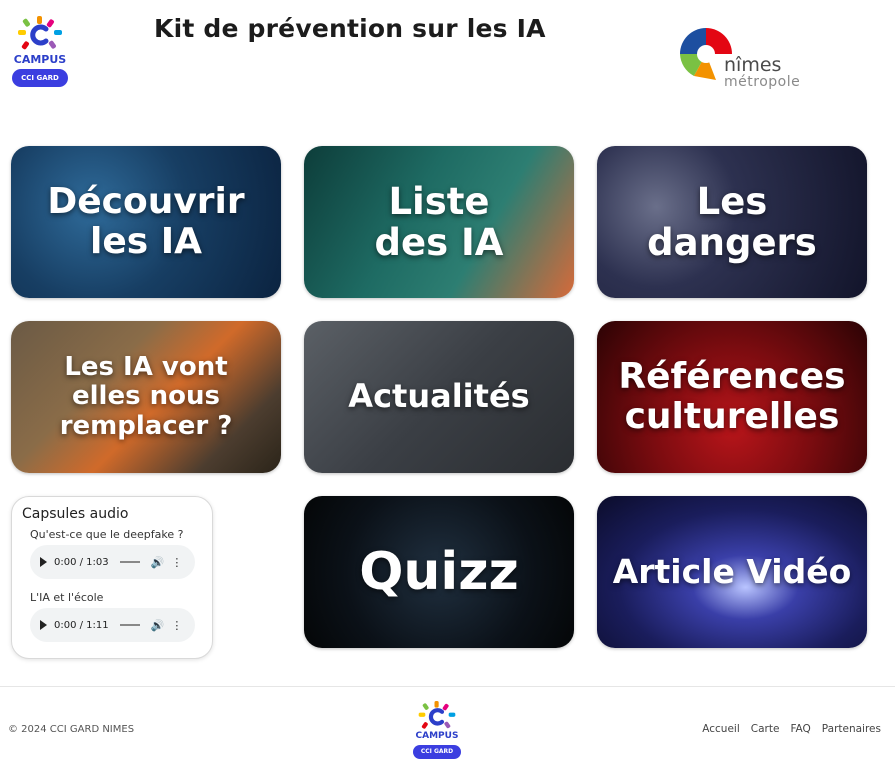 The width and height of the screenshot is (895, 775). I want to click on audio-player: 0:00 / 1:11 🔊 ⋮, so click(112, 625).